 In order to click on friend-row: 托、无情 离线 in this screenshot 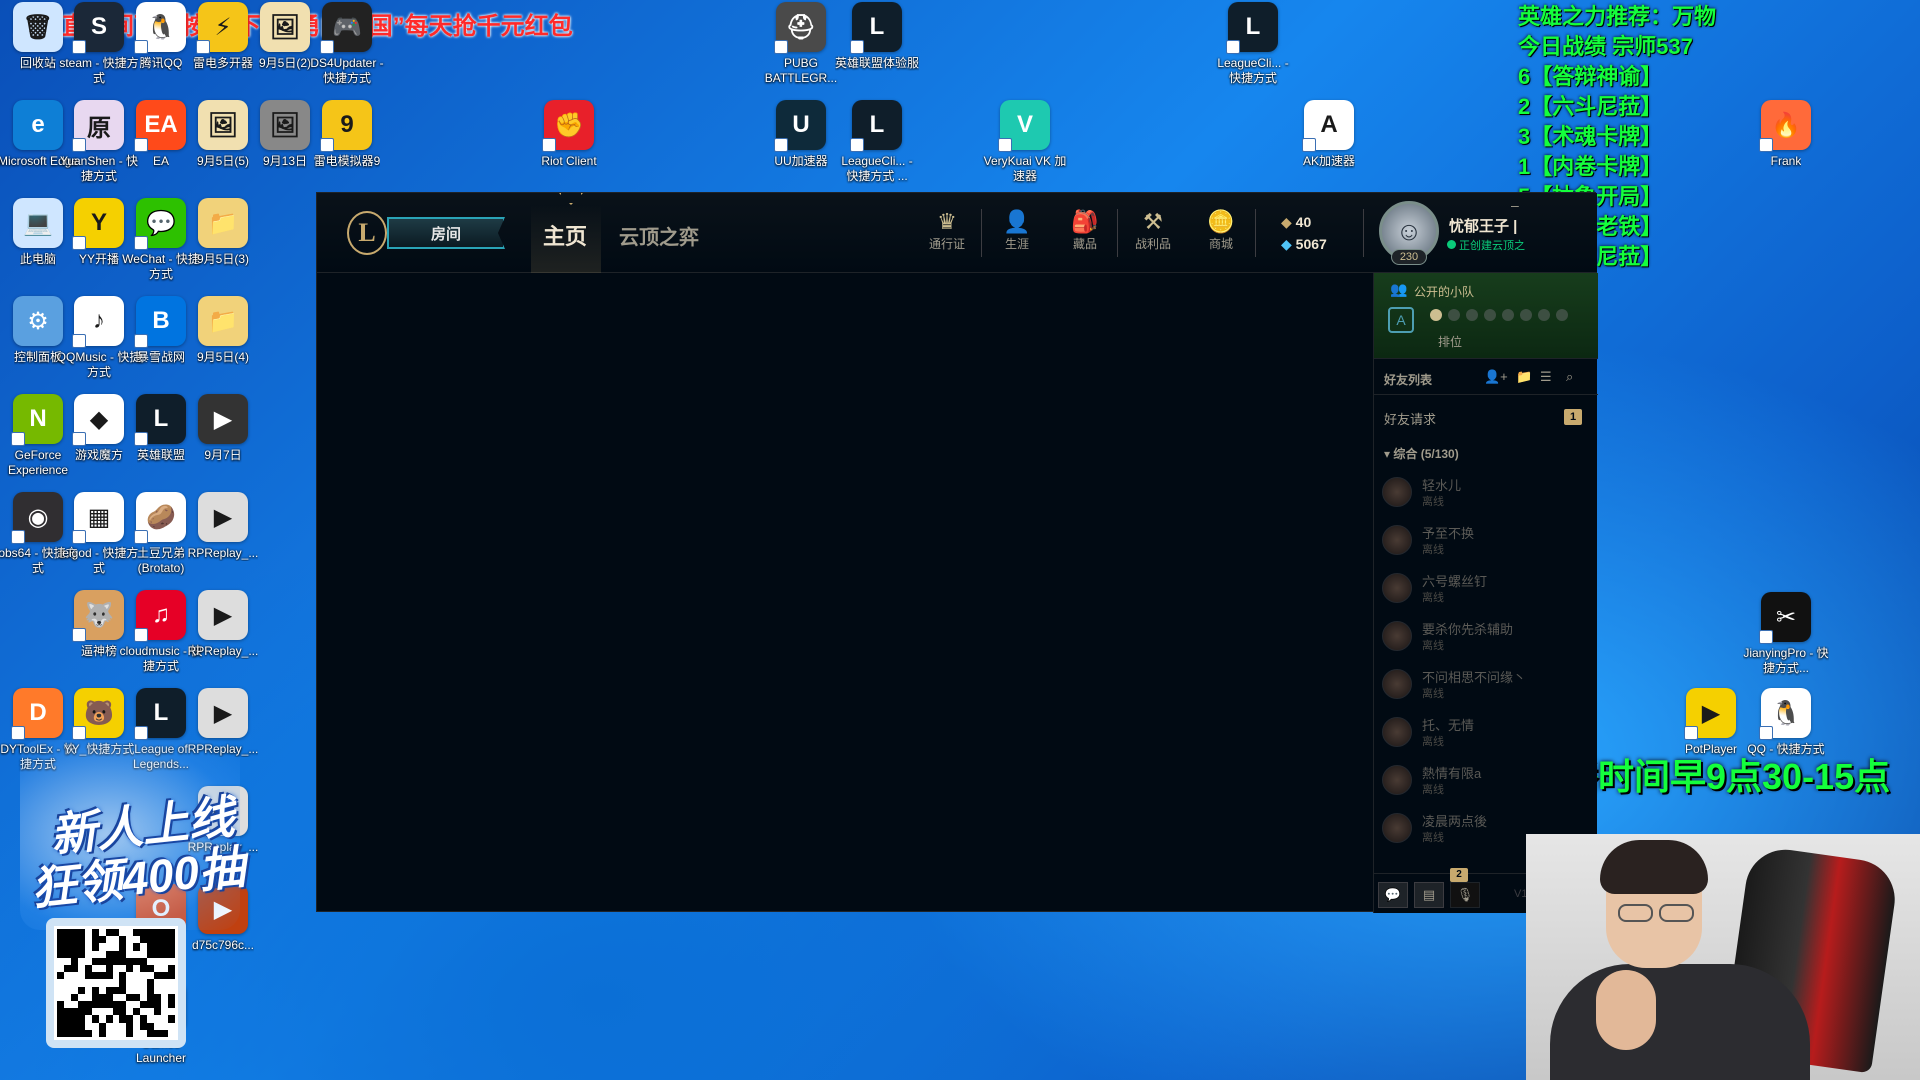, I will do `click(1487, 735)`.